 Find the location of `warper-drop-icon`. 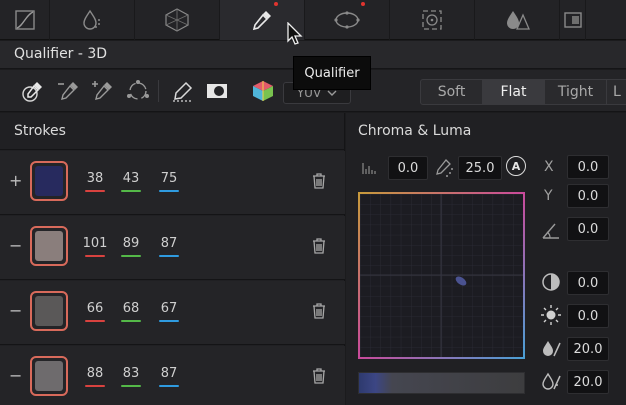

warper-drop-icon is located at coordinates (91, 19).